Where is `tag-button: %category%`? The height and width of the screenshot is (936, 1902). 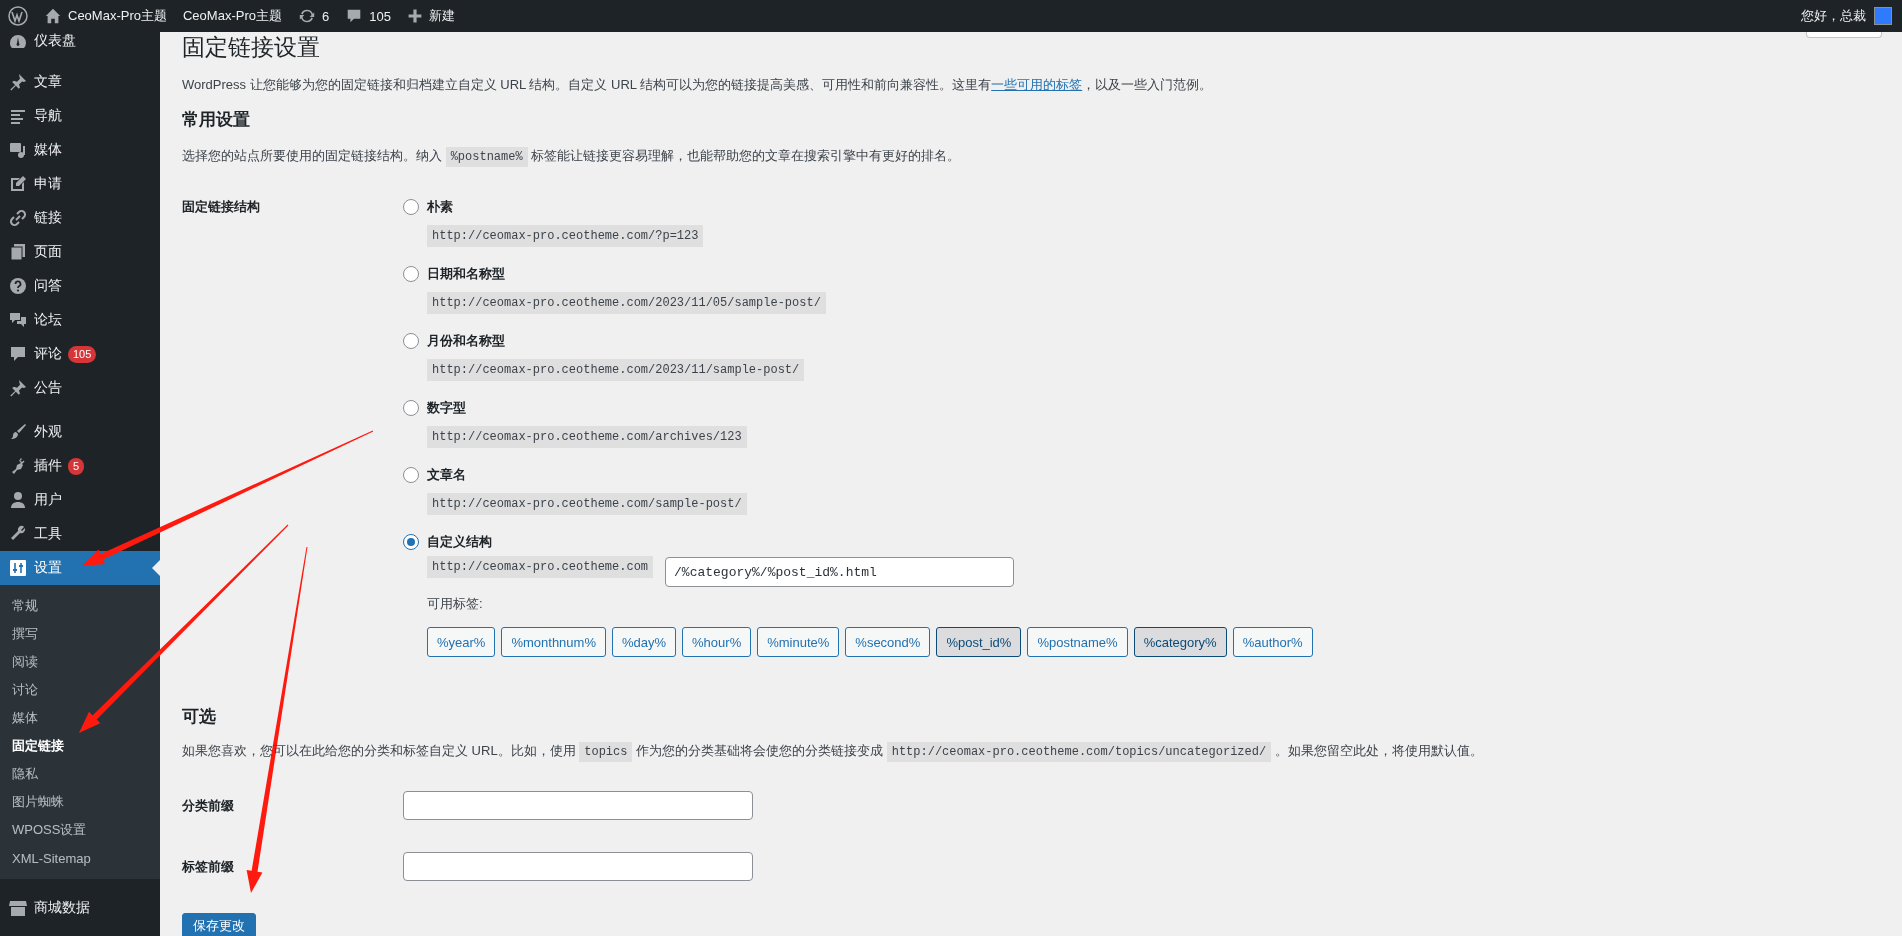
tag-button: %category% is located at coordinates (1180, 642).